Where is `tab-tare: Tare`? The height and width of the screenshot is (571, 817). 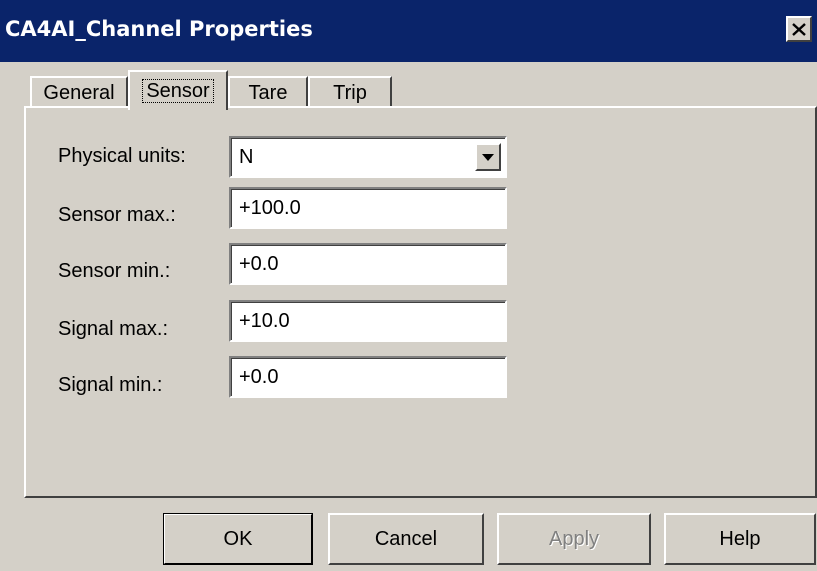
tab-tare: Tare is located at coordinates (268, 92).